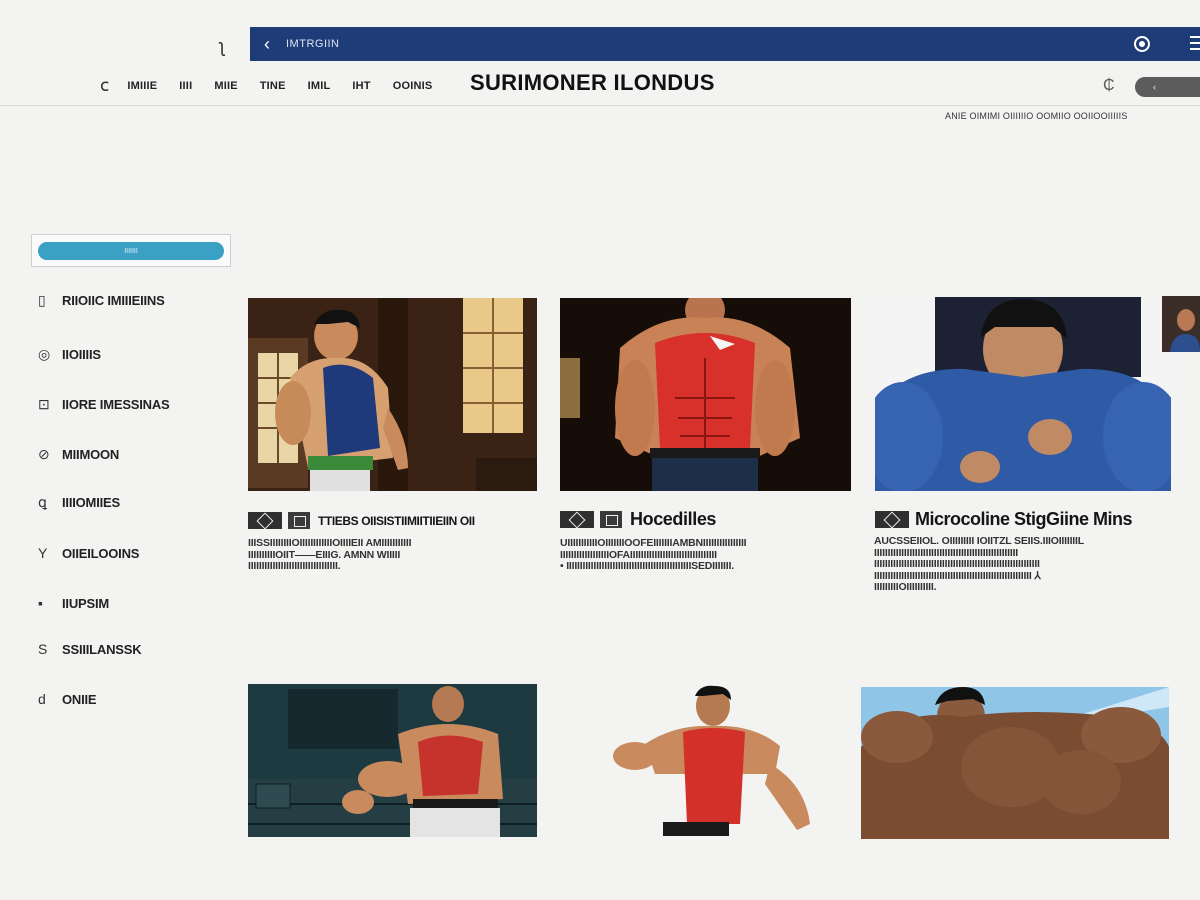 The height and width of the screenshot is (900, 1200). I want to click on url-text: IMTRGIIN, so click(313, 44).